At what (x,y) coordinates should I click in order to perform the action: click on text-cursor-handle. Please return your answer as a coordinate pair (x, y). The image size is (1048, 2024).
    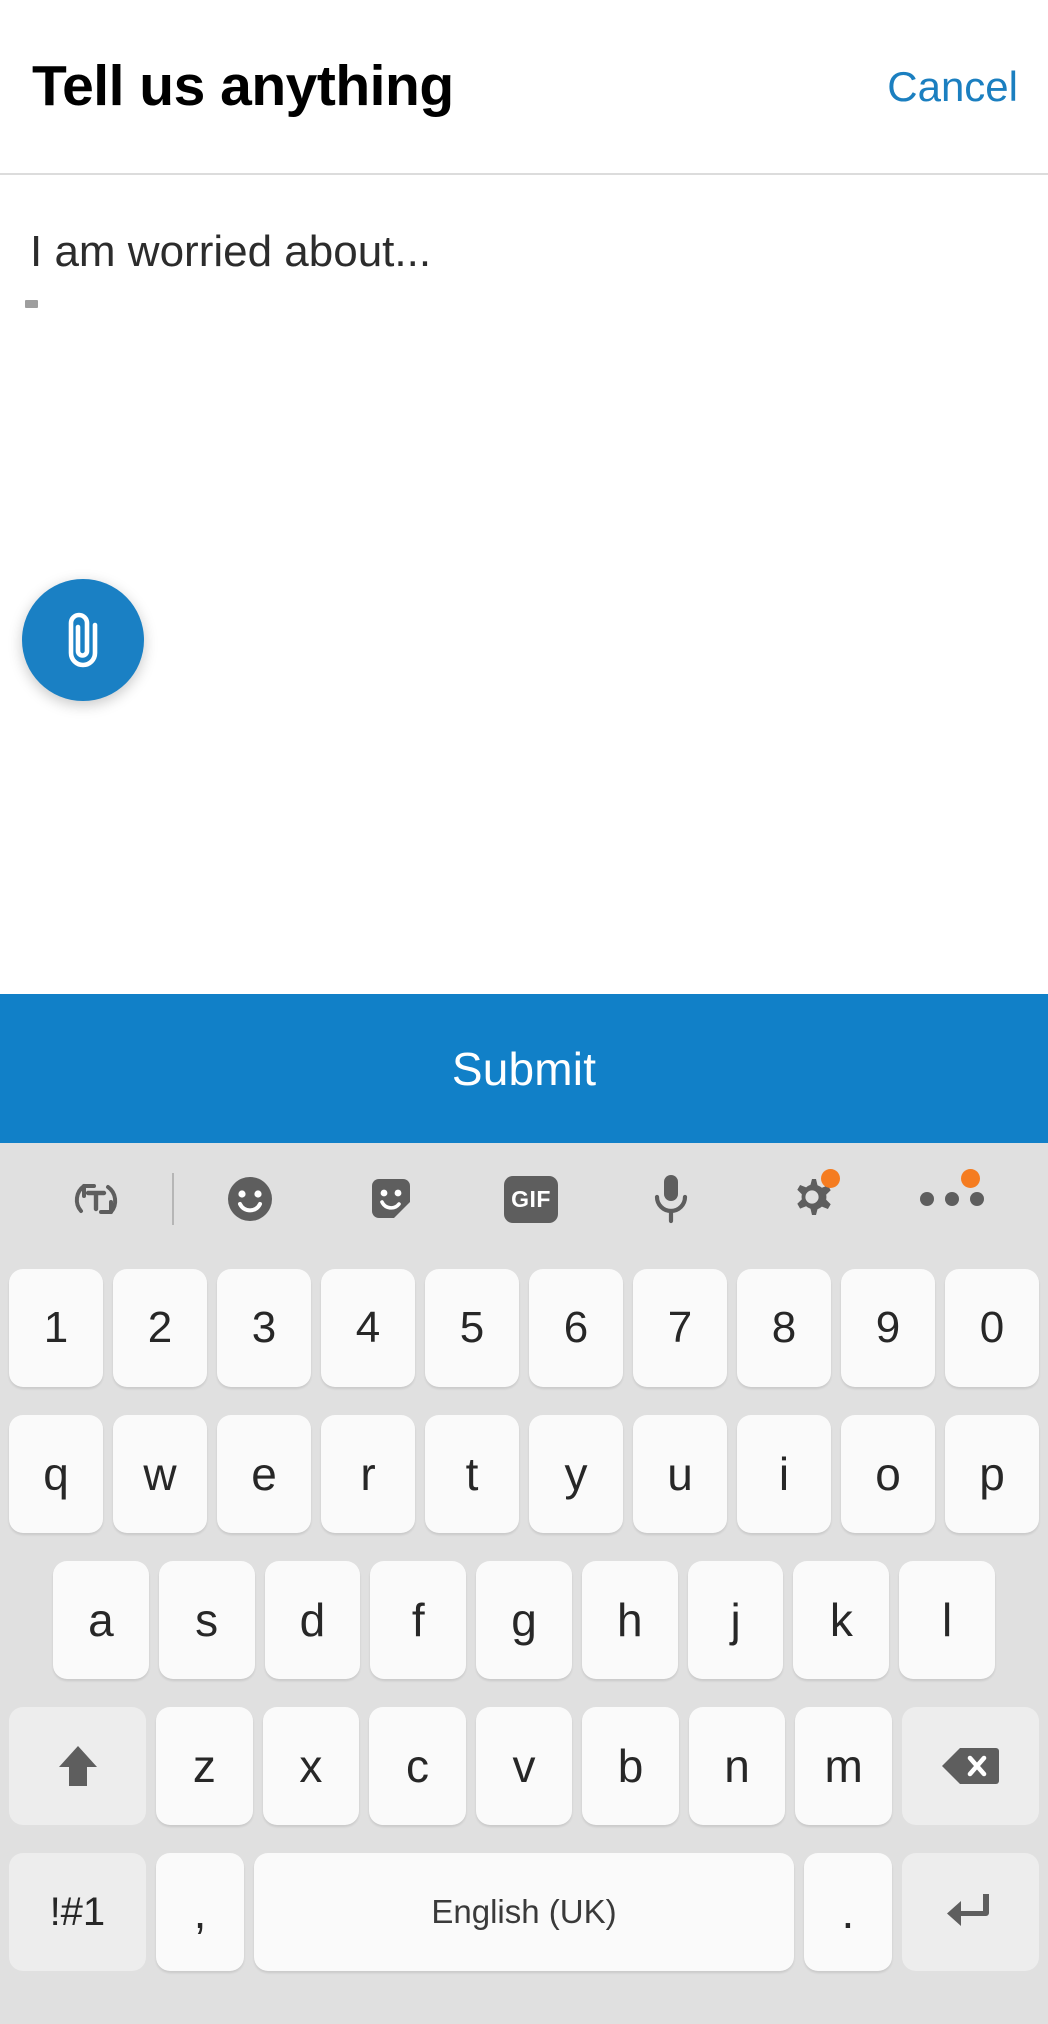
    Looking at the image, I should click on (31, 304).